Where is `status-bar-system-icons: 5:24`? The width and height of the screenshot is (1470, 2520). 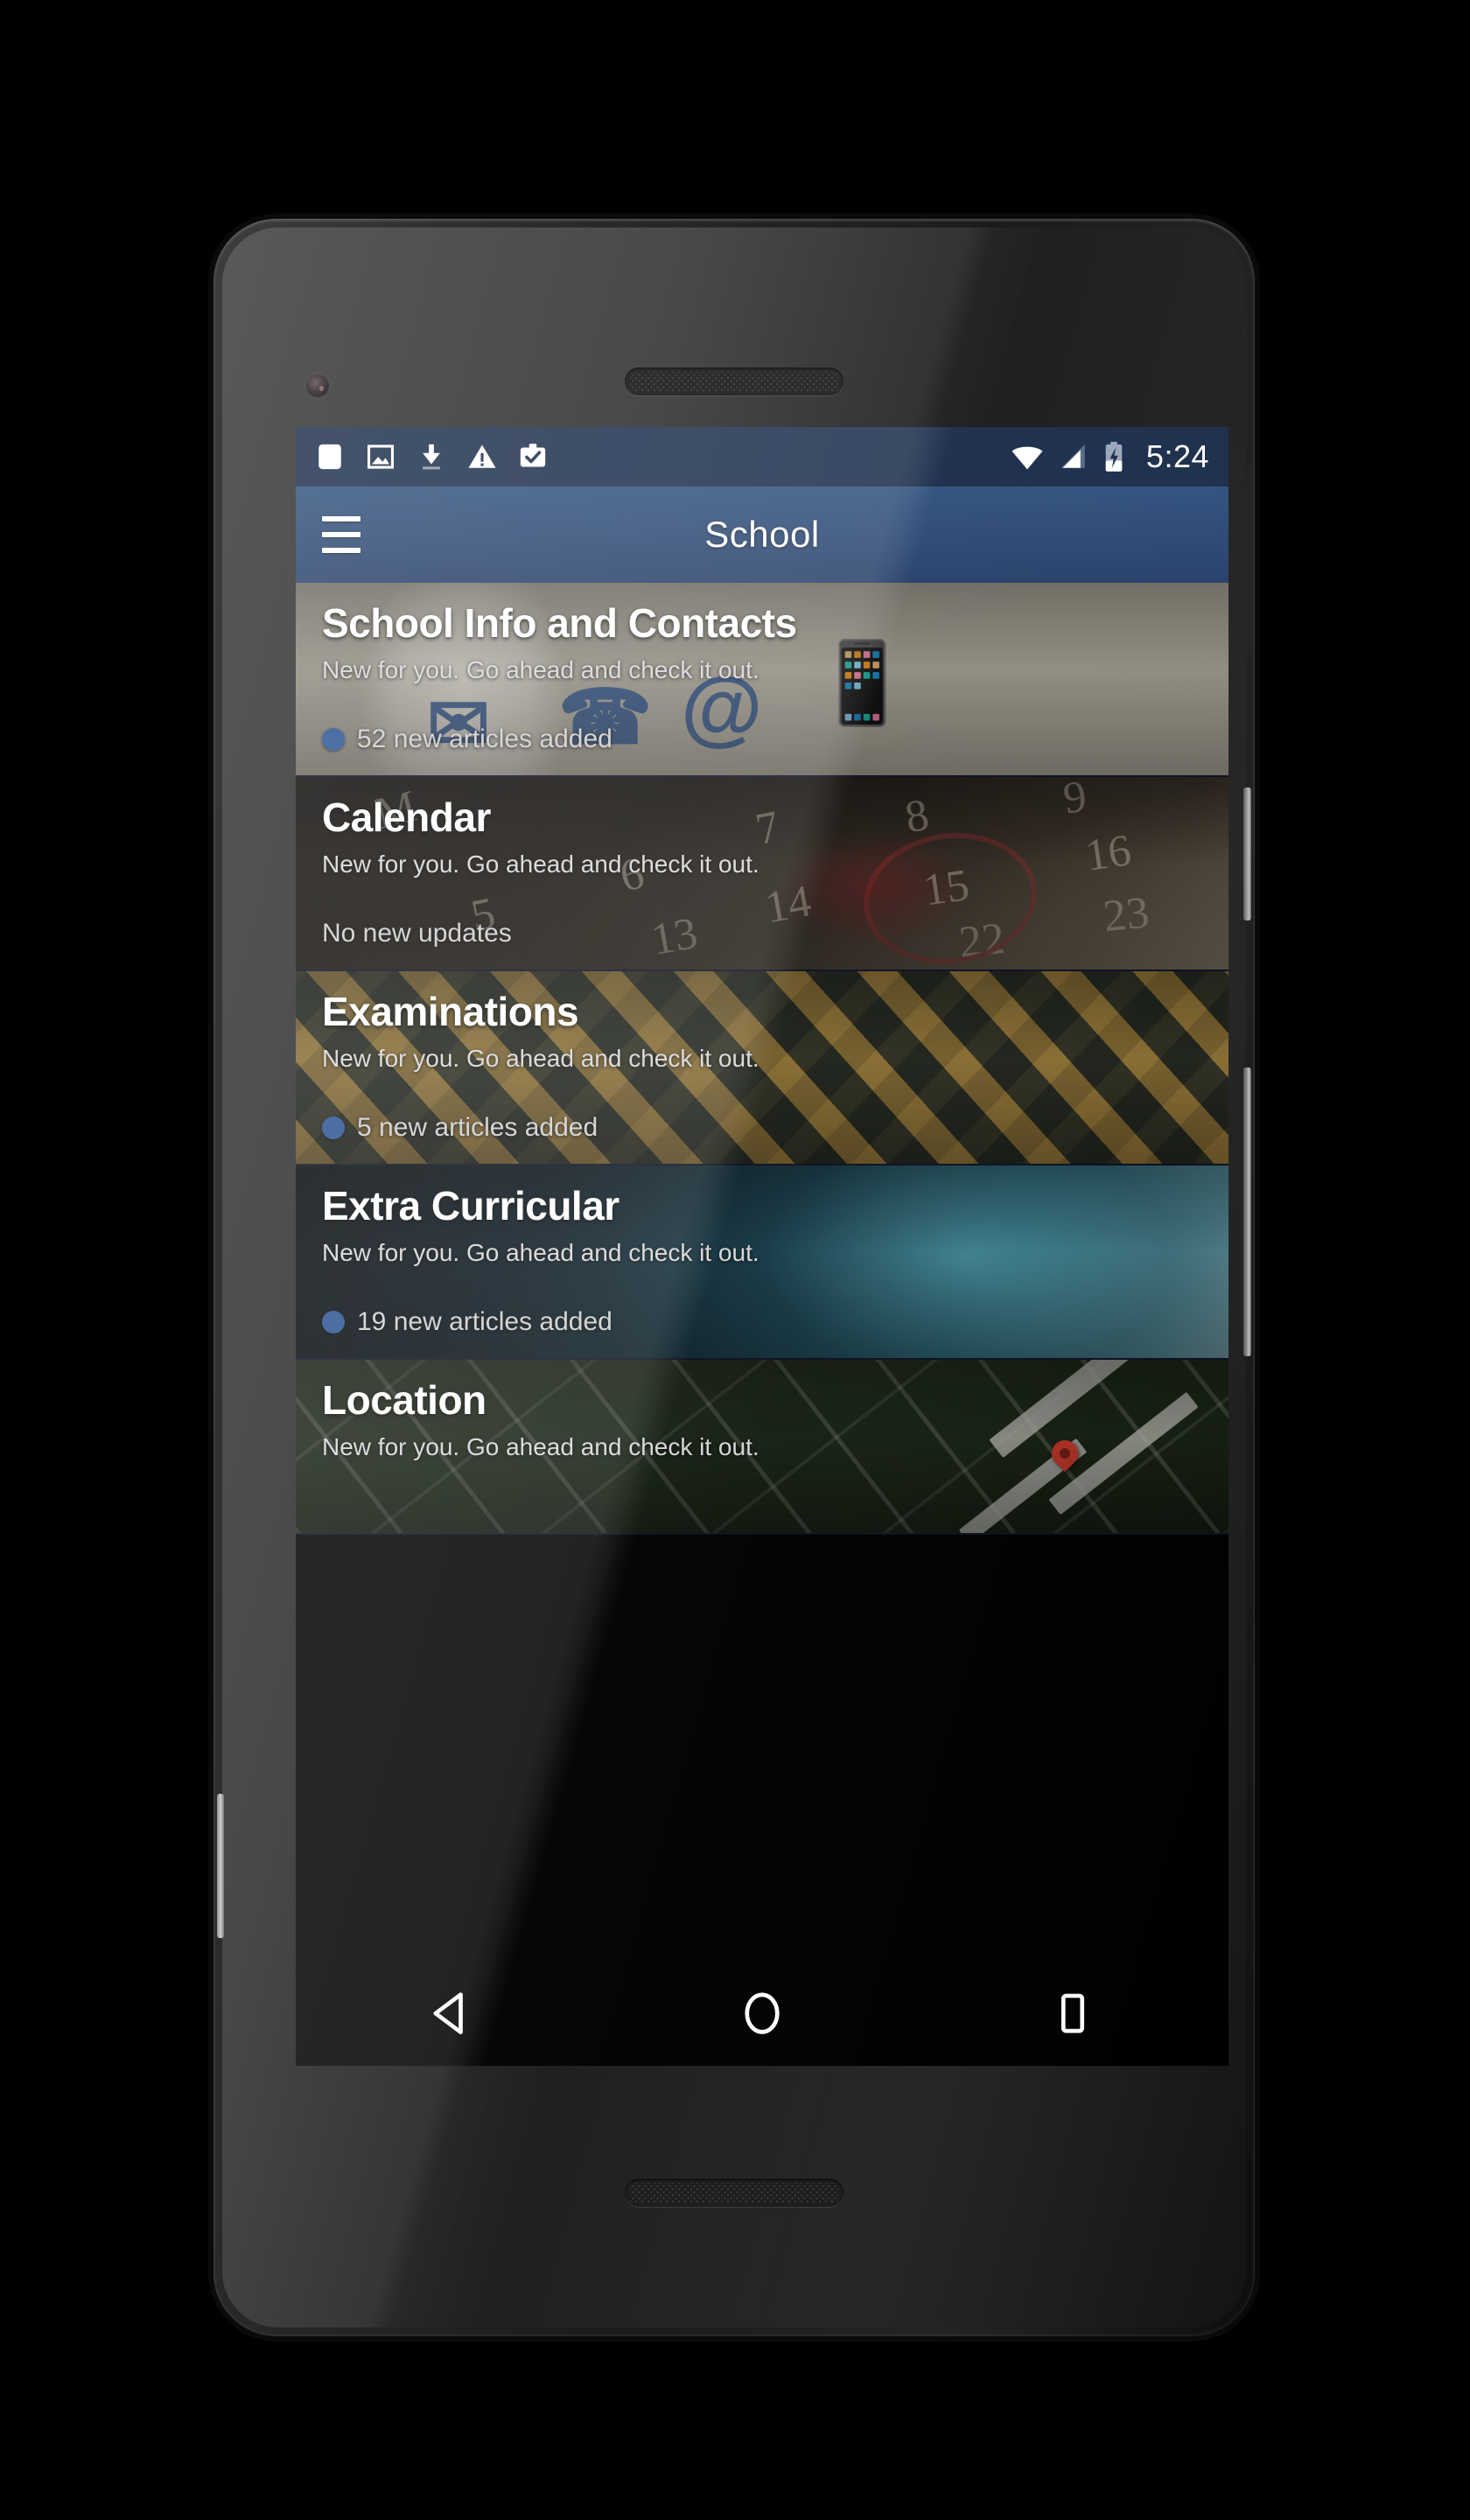
status-bar-system-icons: 5:24 is located at coordinates (1109, 456).